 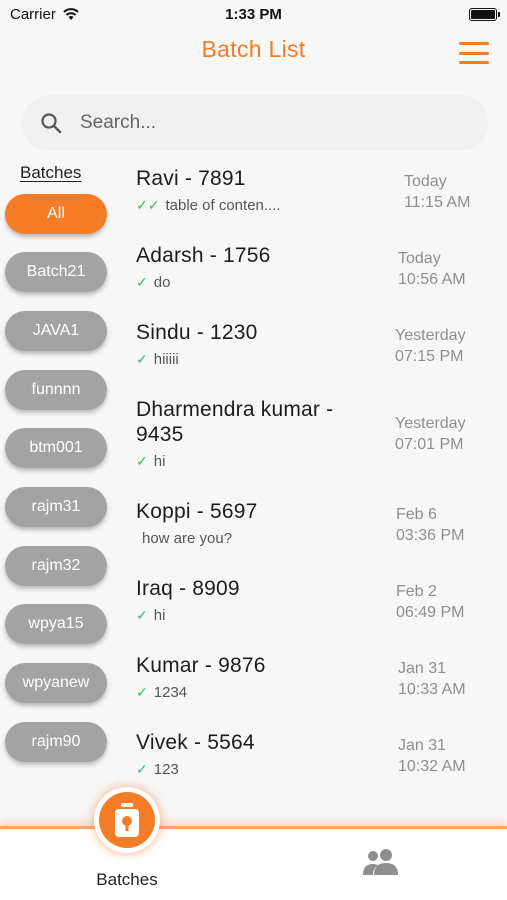 I want to click on chat-name: Ravi - 7891, so click(x=191, y=178).